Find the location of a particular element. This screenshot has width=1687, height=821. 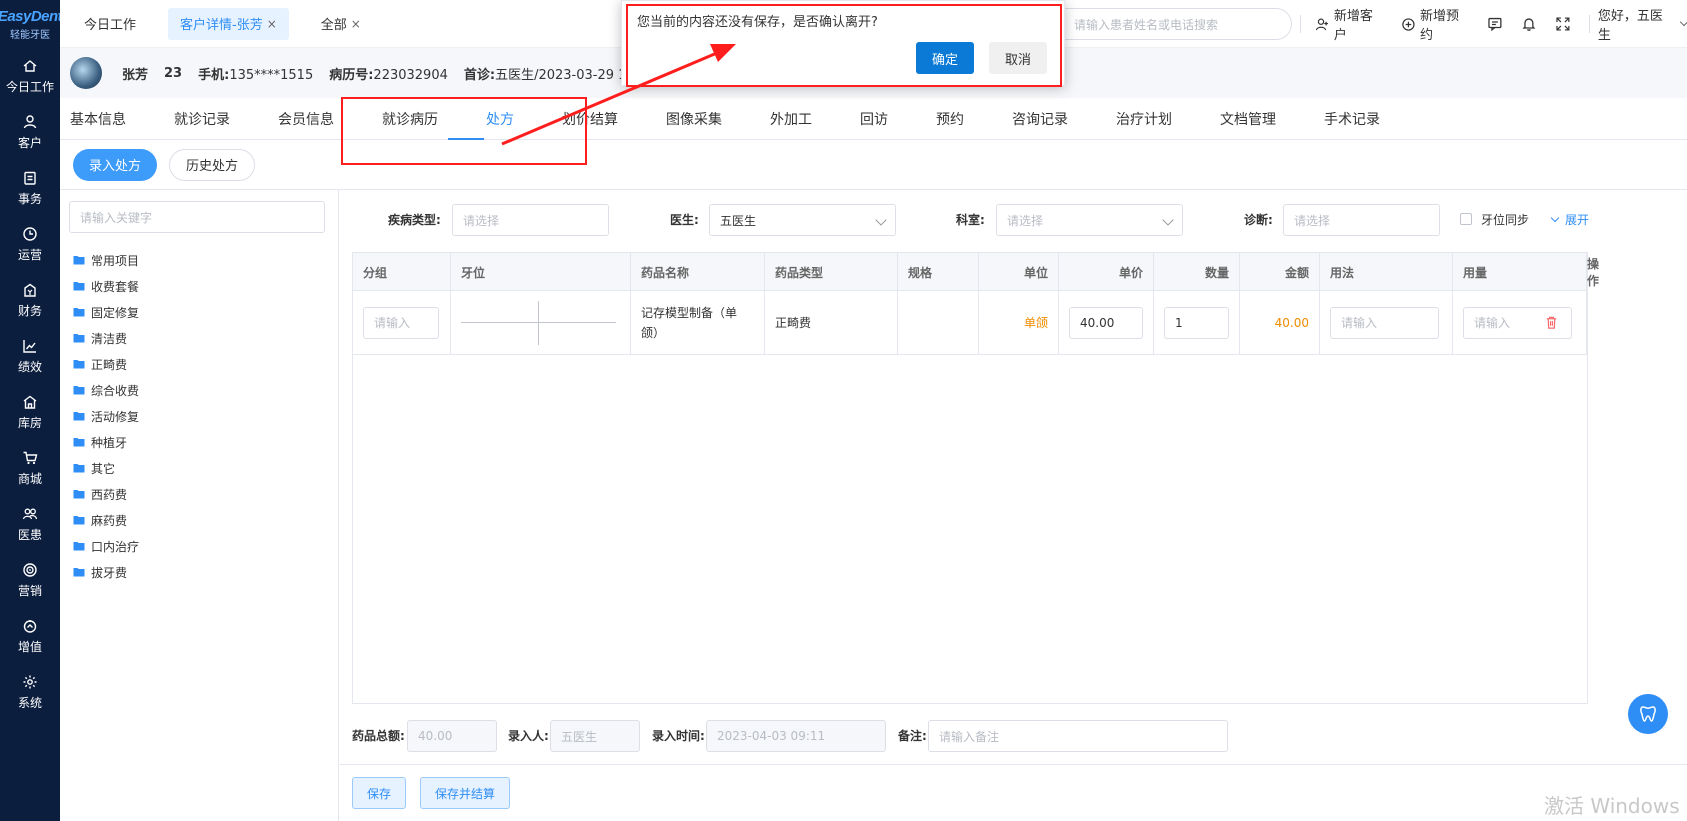

enter-prescription-button: 录入处方 is located at coordinates (115, 164).